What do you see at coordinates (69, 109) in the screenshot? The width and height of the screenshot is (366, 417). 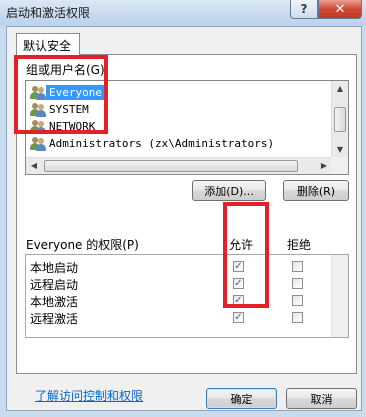 I see `list-item-label: SYSTEM` at bounding box center [69, 109].